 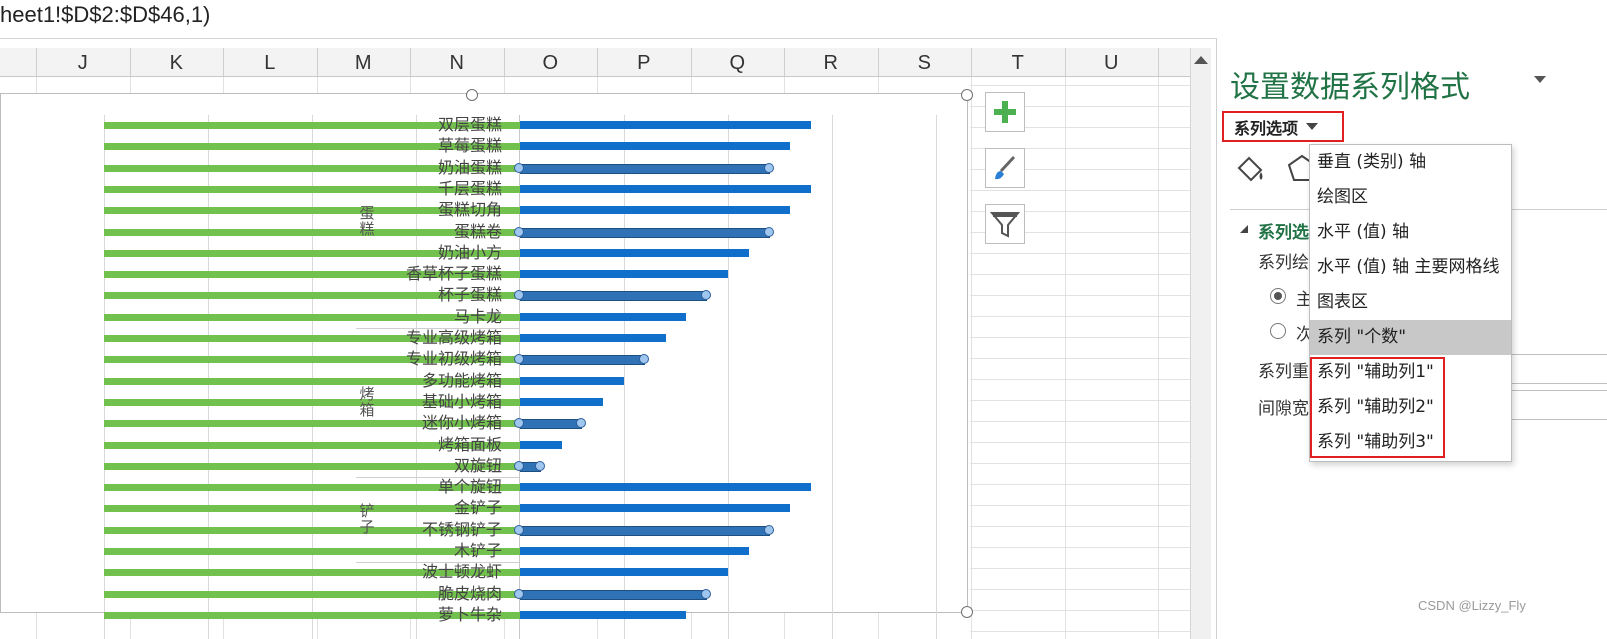 I want to click on gap-width-input, so click(x=1558, y=405).